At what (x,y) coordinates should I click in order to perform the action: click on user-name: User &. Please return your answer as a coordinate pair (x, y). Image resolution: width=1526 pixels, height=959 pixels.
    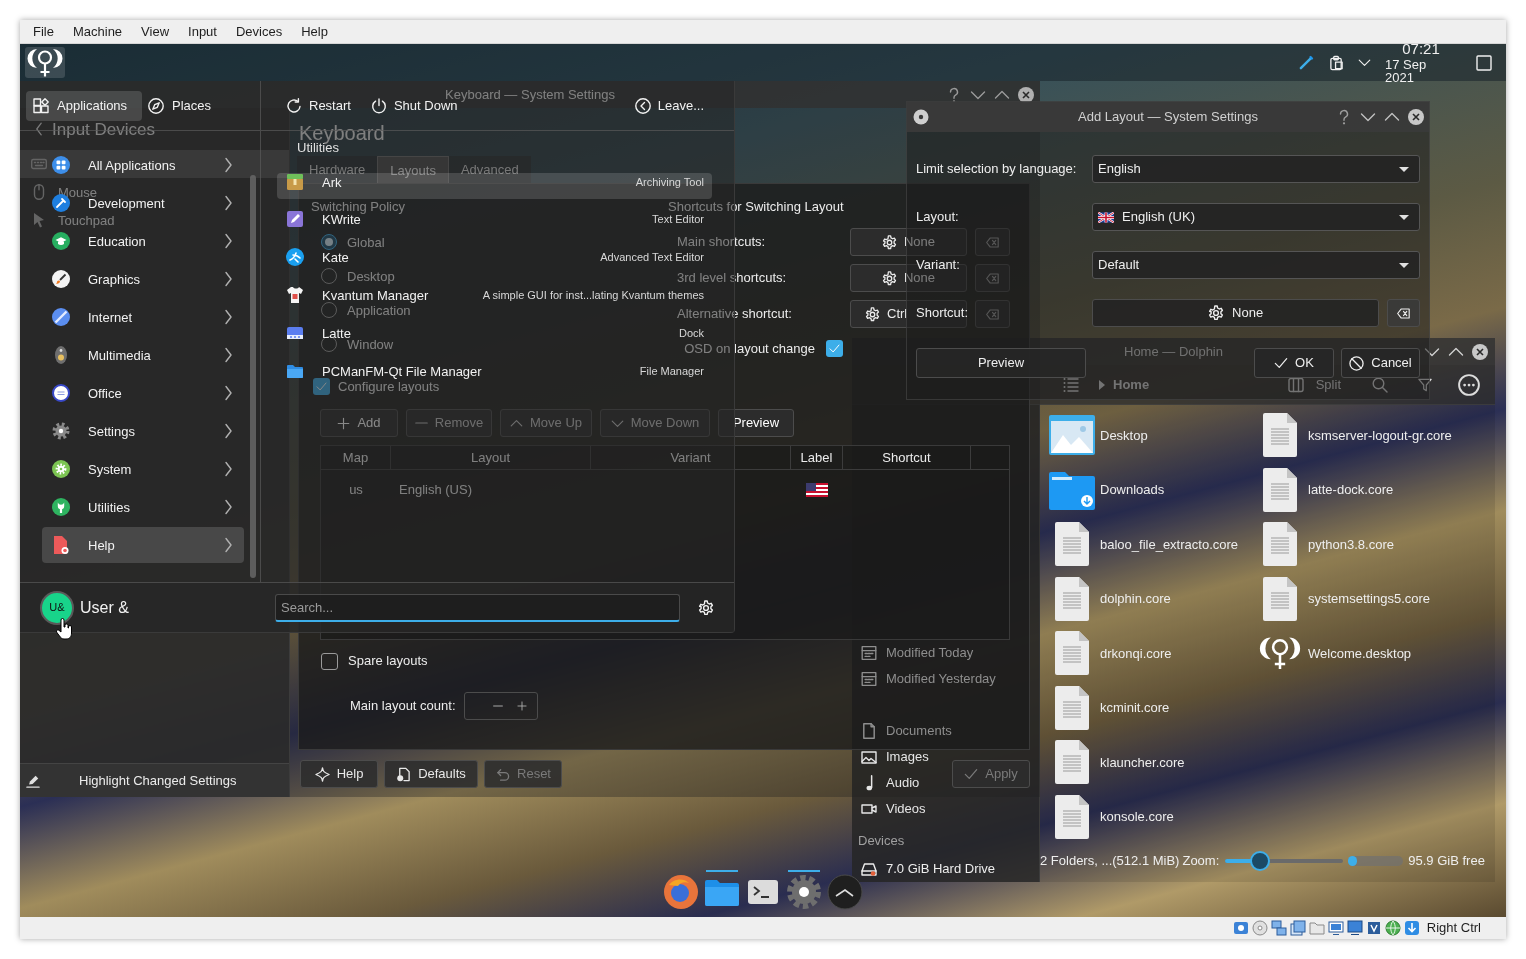
    Looking at the image, I should click on (104, 607).